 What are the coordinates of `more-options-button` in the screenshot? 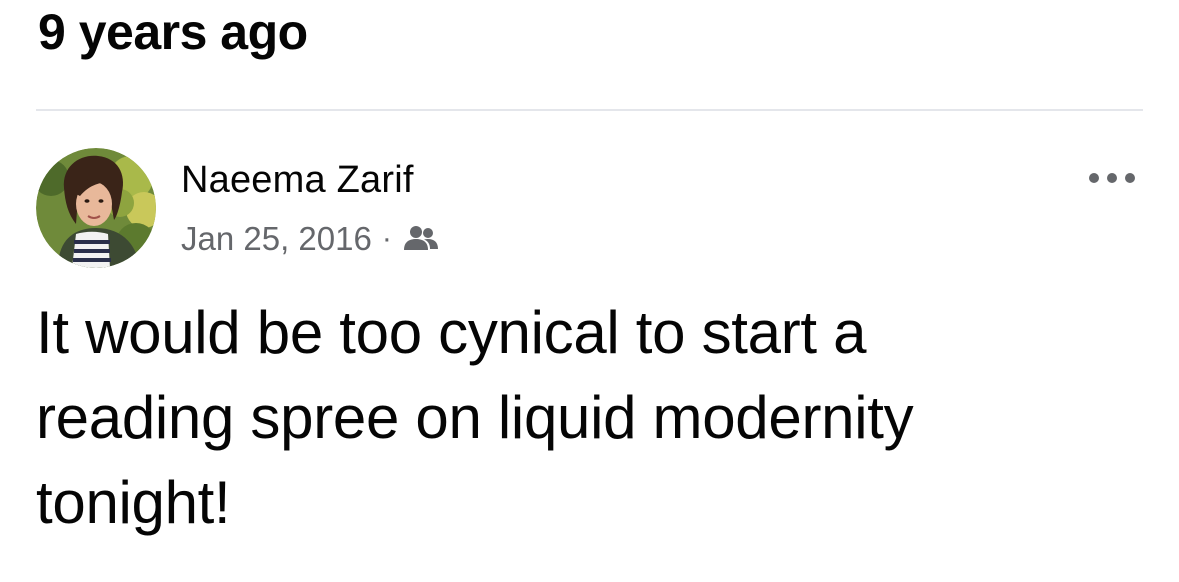 It's located at (1112, 178).